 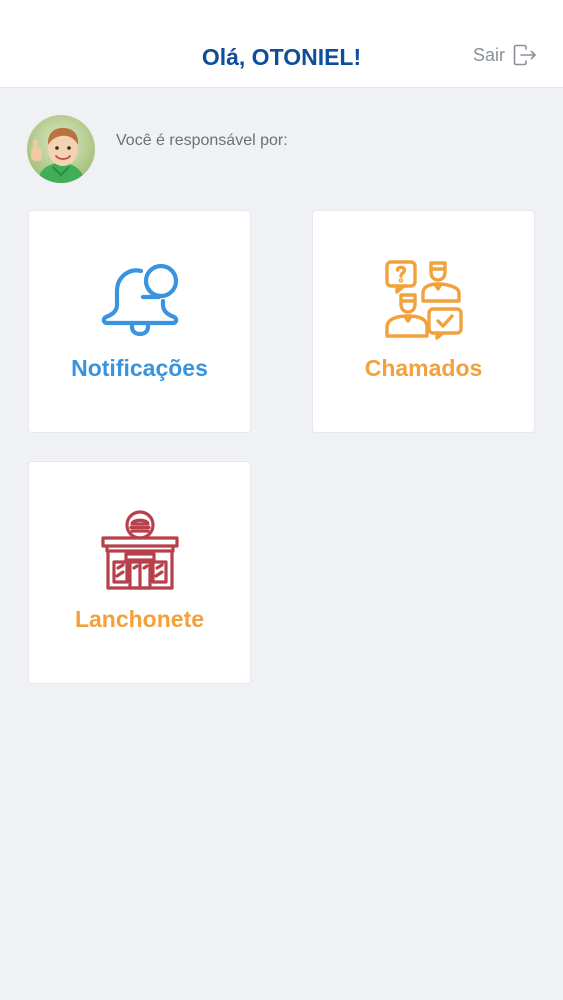 I want to click on snack-bar-card: Lanchonete, so click(x=139, y=572).